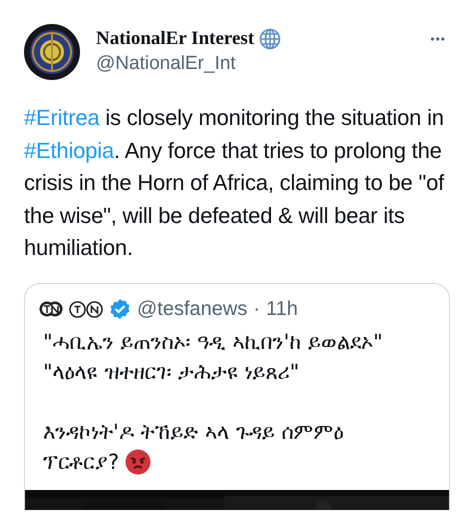 This screenshot has height=519, width=474. Describe the element at coordinates (438, 35) in the screenshot. I see `more-options-icon: •••` at that location.